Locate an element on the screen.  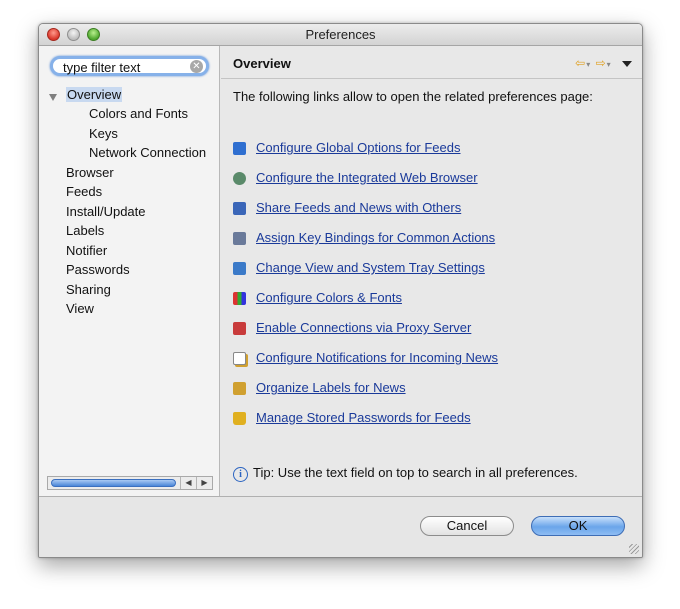
link-label: Manage Stored Passwords for Feeds is located at coordinates (363, 417).